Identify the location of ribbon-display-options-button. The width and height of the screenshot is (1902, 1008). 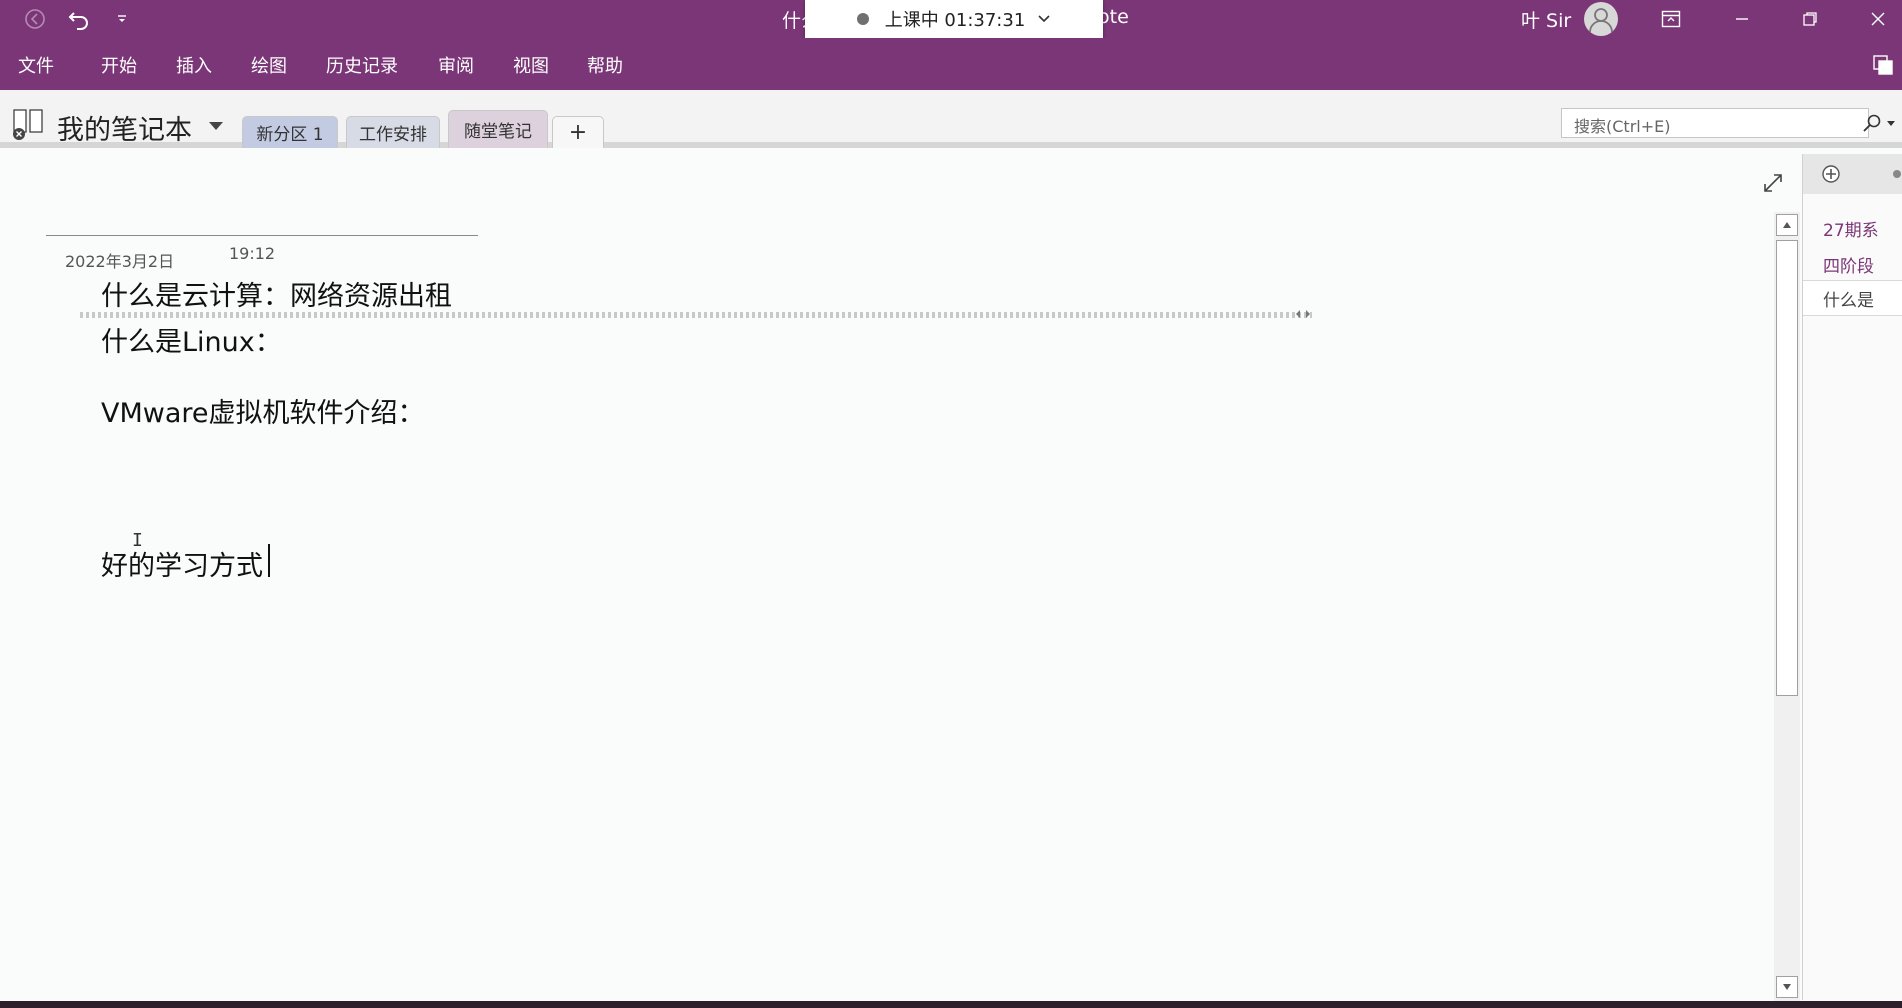
(1671, 19).